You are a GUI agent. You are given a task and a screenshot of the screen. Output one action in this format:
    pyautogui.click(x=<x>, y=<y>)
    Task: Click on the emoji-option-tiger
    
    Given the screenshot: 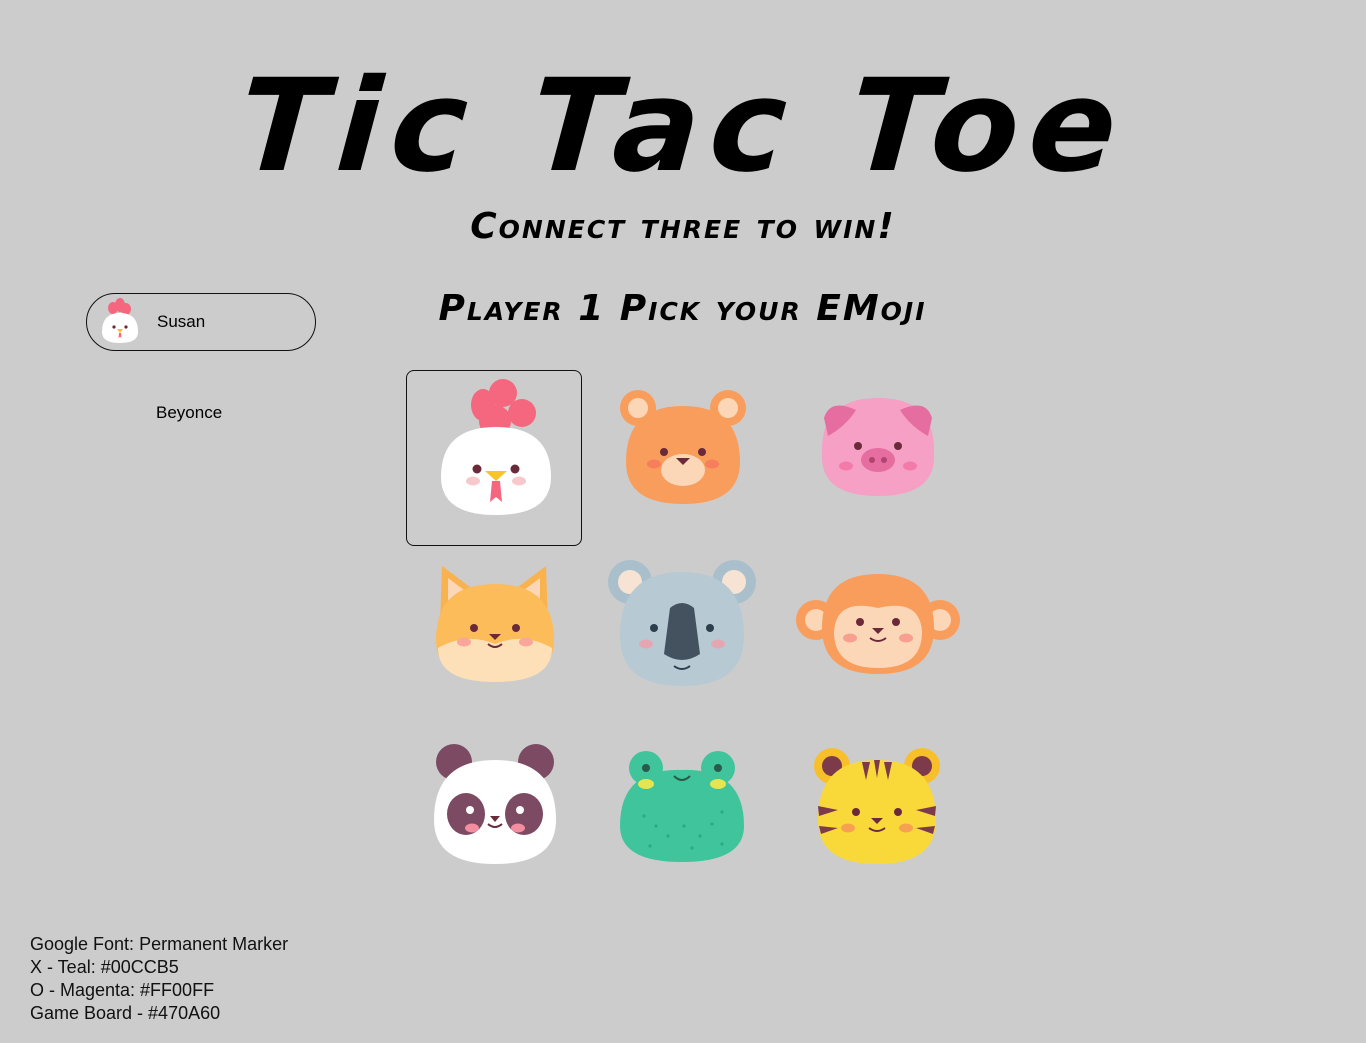 What is the action you would take?
    pyautogui.click(x=874, y=826)
    